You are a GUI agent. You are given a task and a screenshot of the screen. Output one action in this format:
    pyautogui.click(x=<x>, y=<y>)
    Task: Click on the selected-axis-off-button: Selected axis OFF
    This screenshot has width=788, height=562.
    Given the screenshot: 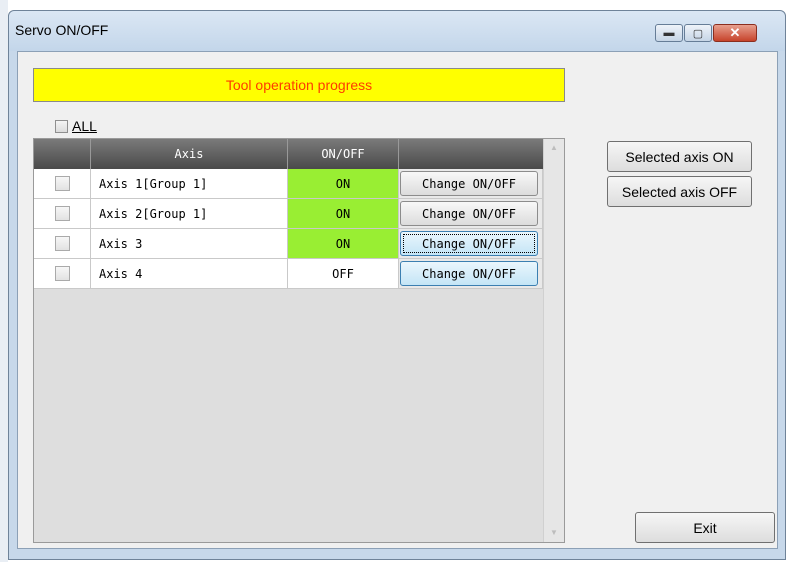 What is the action you would take?
    pyautogui.click(x=679, y=191)
    